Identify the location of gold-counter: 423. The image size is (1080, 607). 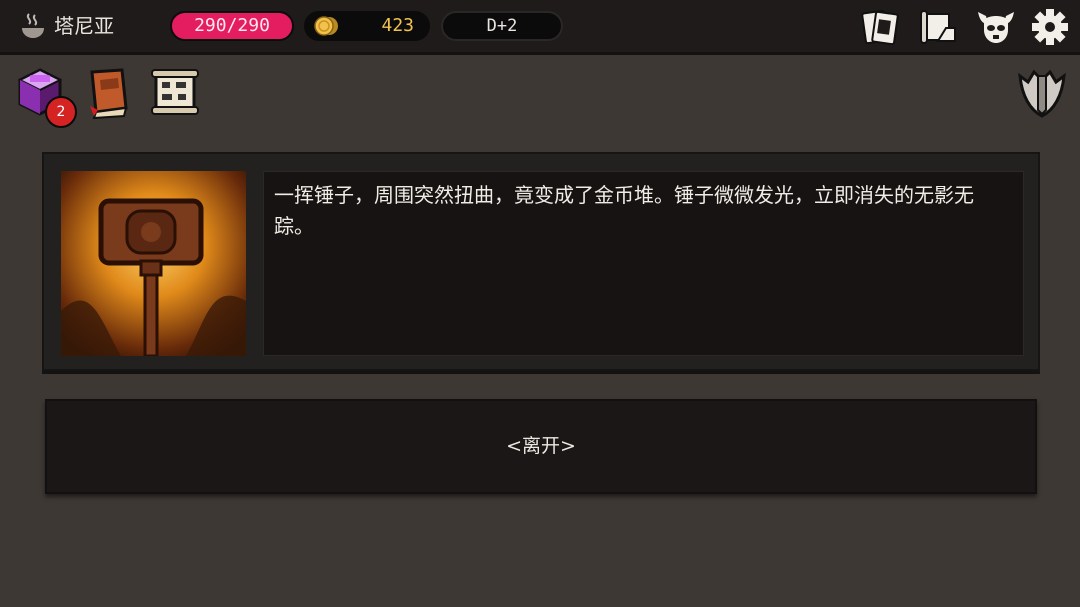
(367, 26).